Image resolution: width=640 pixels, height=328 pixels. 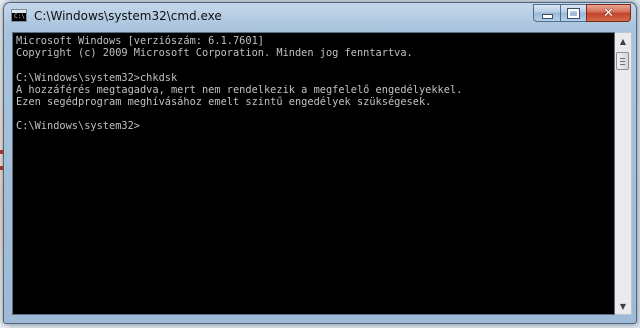 I want to click on scroll-up-arrow-icon: ▲, so click(x=623, y=41).